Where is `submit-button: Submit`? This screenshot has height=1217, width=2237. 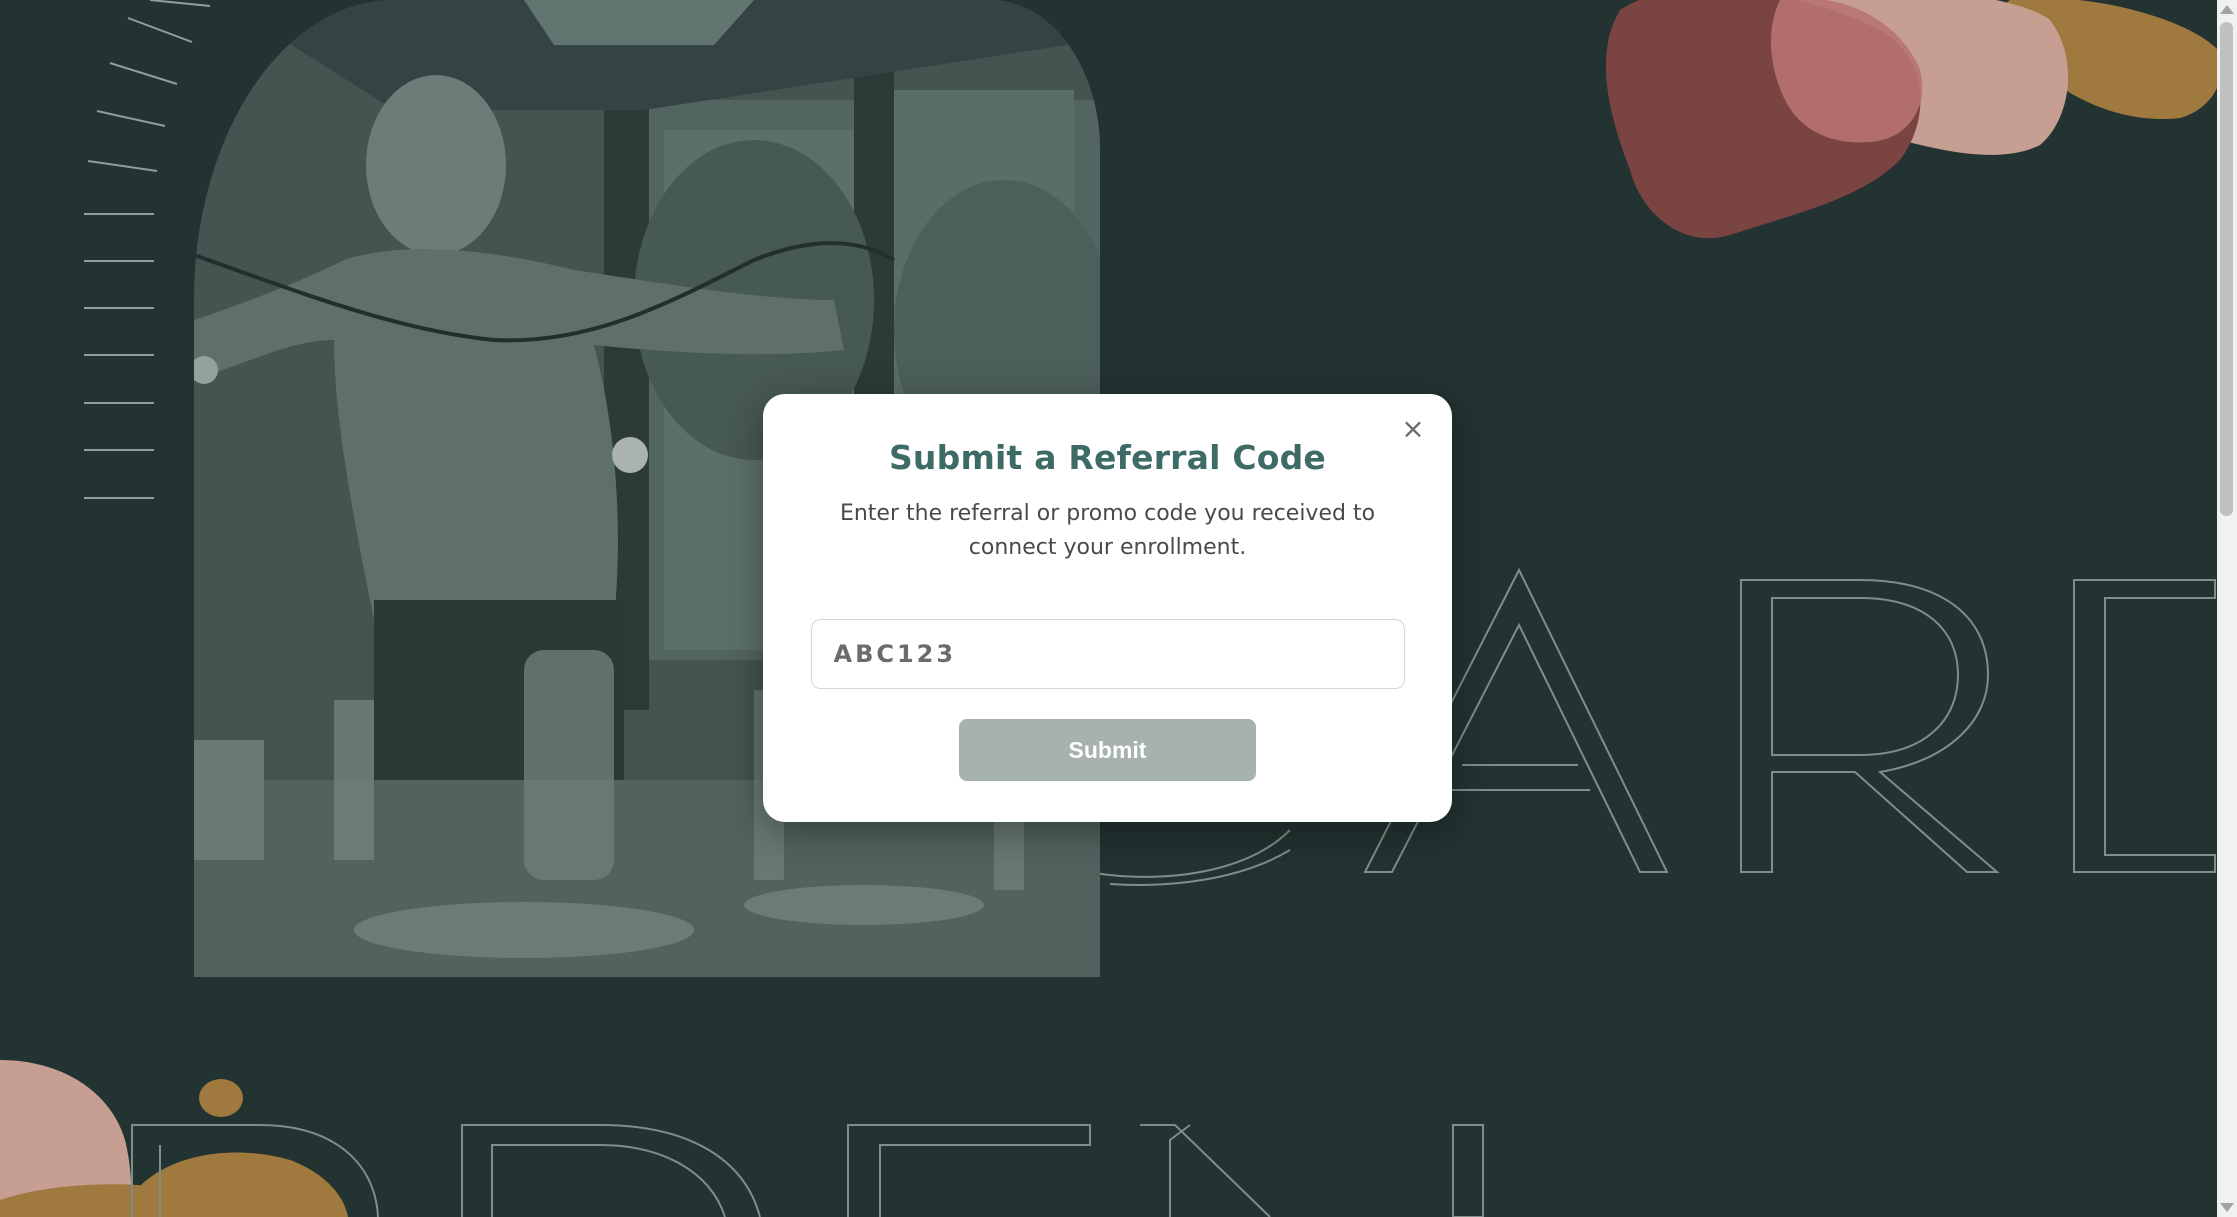
submit-button: Submit is located at coordinates (1107, 750).